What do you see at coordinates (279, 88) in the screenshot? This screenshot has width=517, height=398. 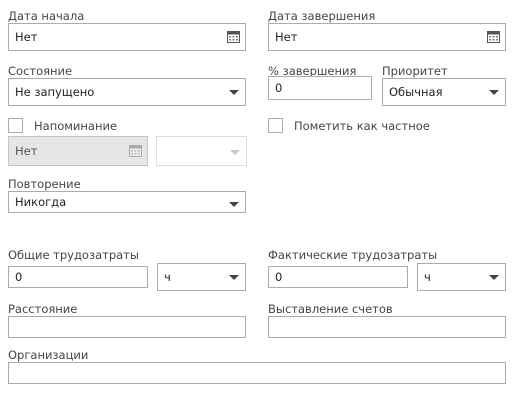 I see `percent-complete-value: 0` at bounding box center [279, 88].